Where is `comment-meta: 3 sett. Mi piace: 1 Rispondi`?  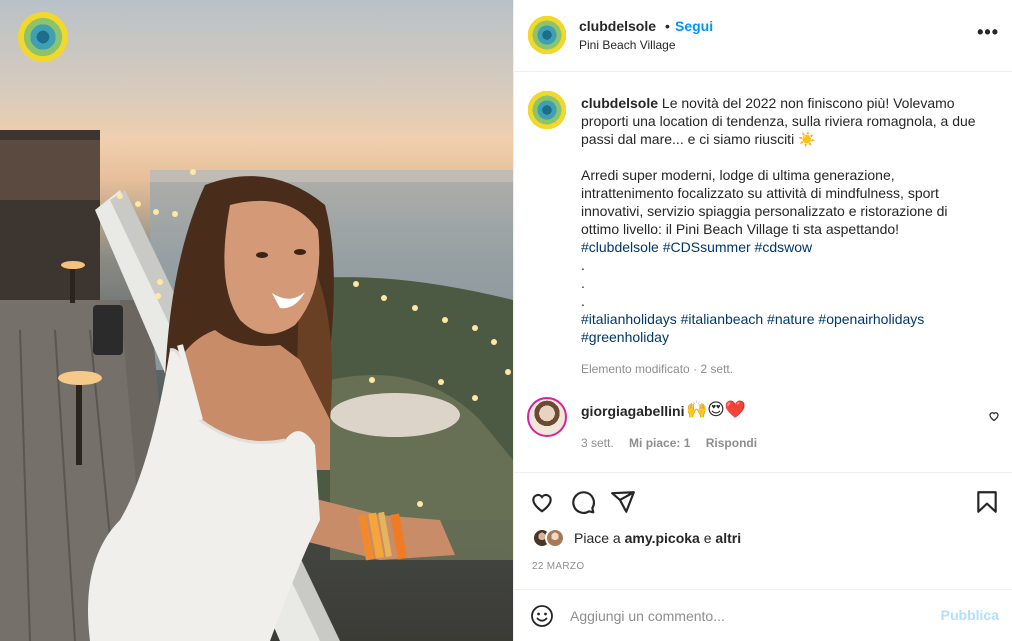 comment-meta: 3 sett. Mi piace: 1 Rispondi is located at coordinates (675, 443).